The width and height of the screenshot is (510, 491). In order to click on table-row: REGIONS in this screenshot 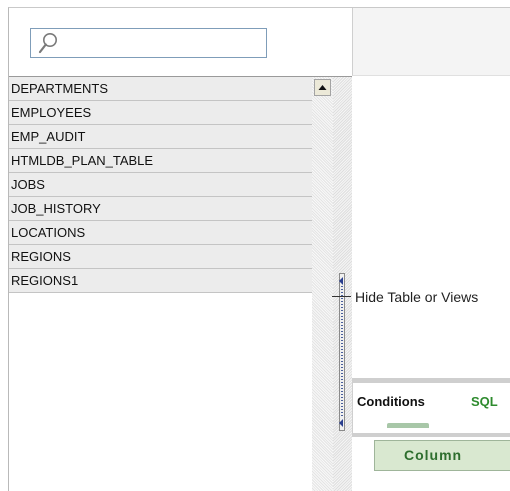, I will do `click(160, 257)`.